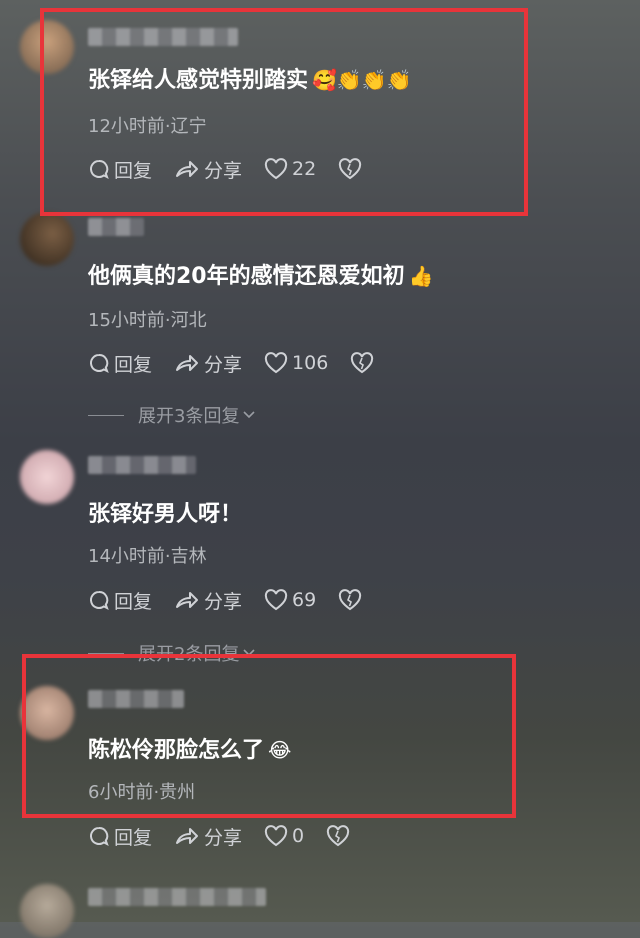 The height and width of the screenshot is (938, 640). I want to click on like-button: 106, so click(296, 363).